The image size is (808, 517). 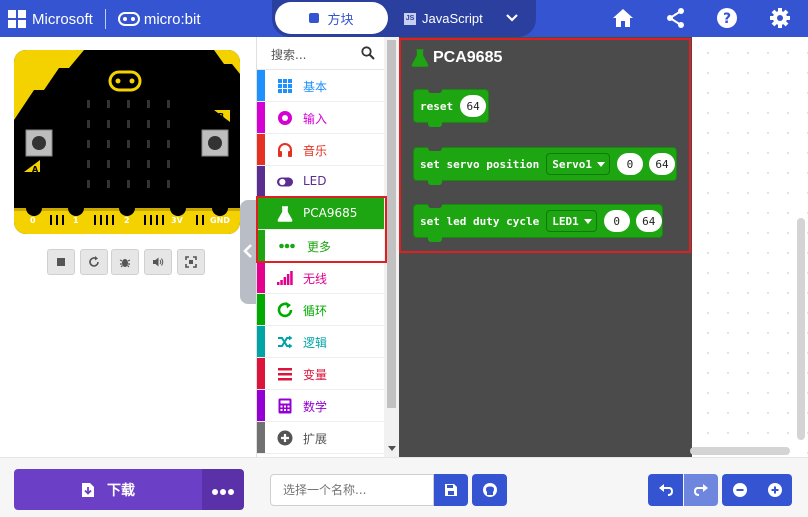 I want to click on chevron-down-icon, so click(x=512, y=18).